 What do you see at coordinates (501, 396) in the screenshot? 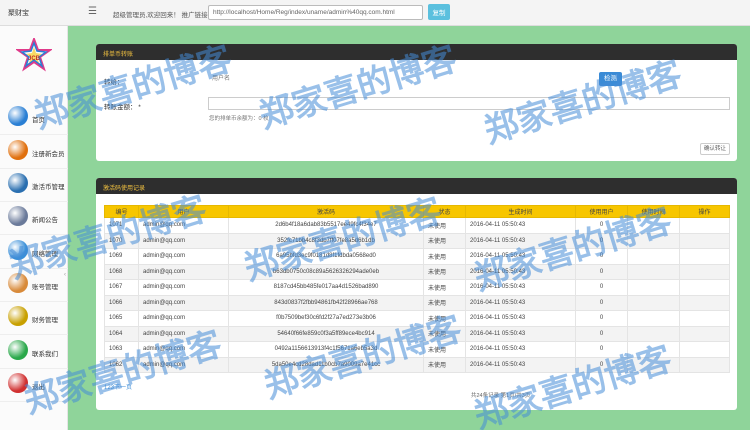
I see `pagination-info: 共24条记录 第1页/共3页` at bounding box center [501, 396].